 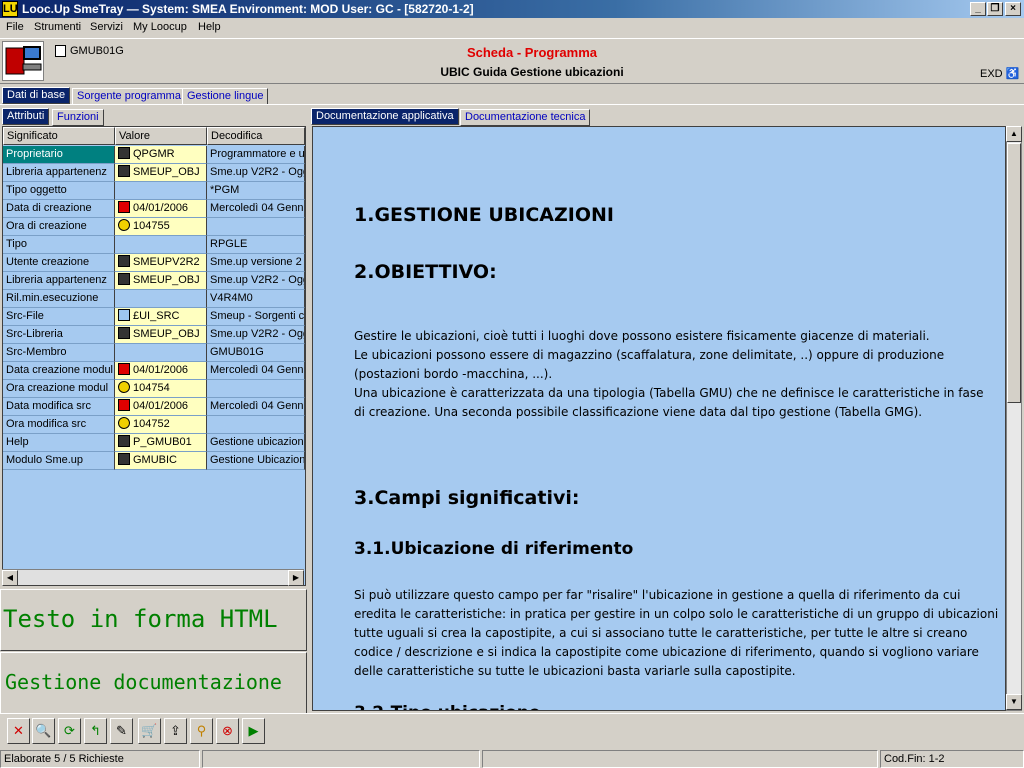 I want to click on menu-servizi: Servizi, so click(x=106, y=27).